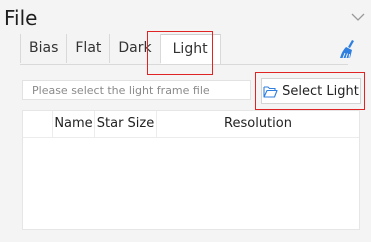 This screenshot has width=371, height=242. I want to click on select-light-highlight, so click(310, 91).